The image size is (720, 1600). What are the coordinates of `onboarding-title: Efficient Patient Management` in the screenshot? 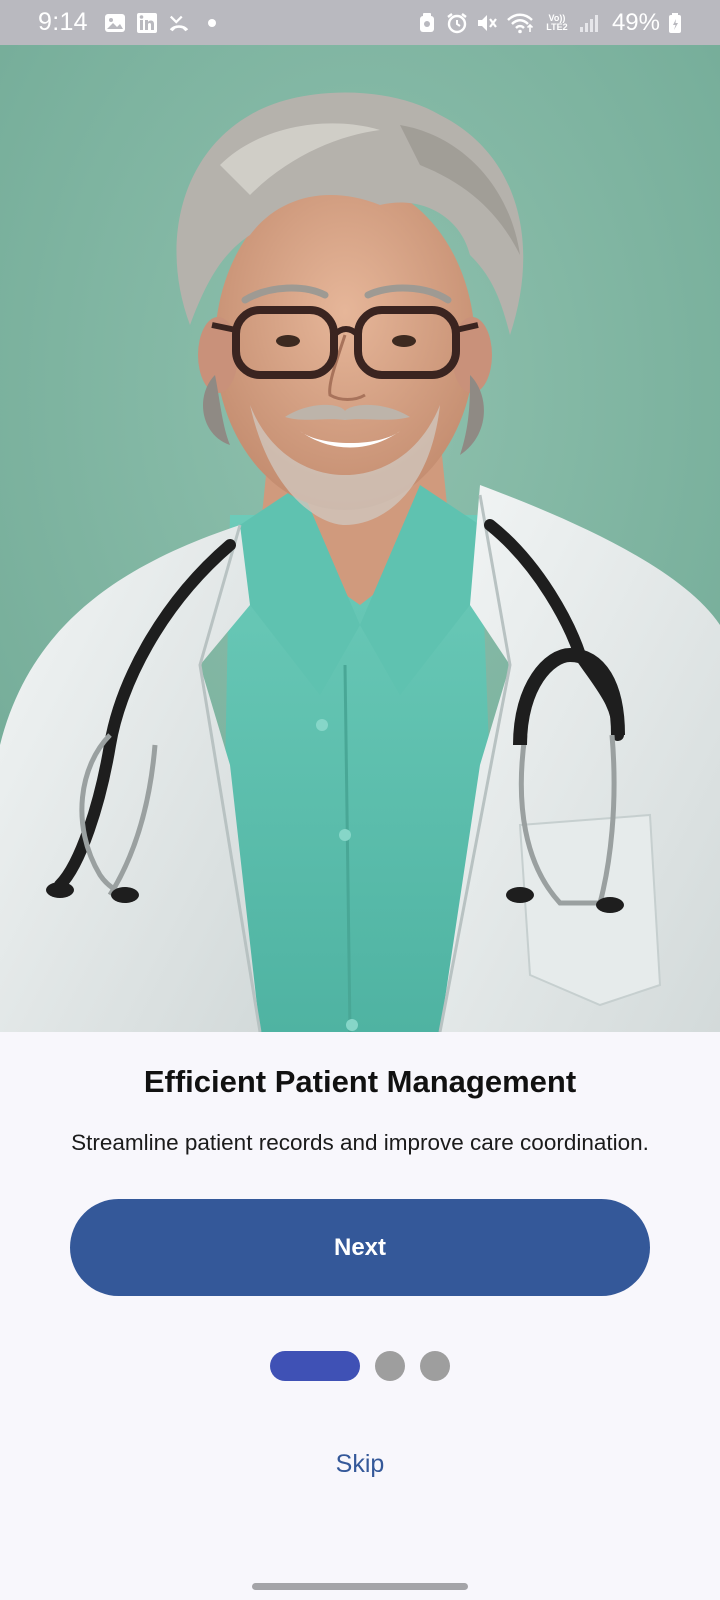 It's located at (360, 1081).